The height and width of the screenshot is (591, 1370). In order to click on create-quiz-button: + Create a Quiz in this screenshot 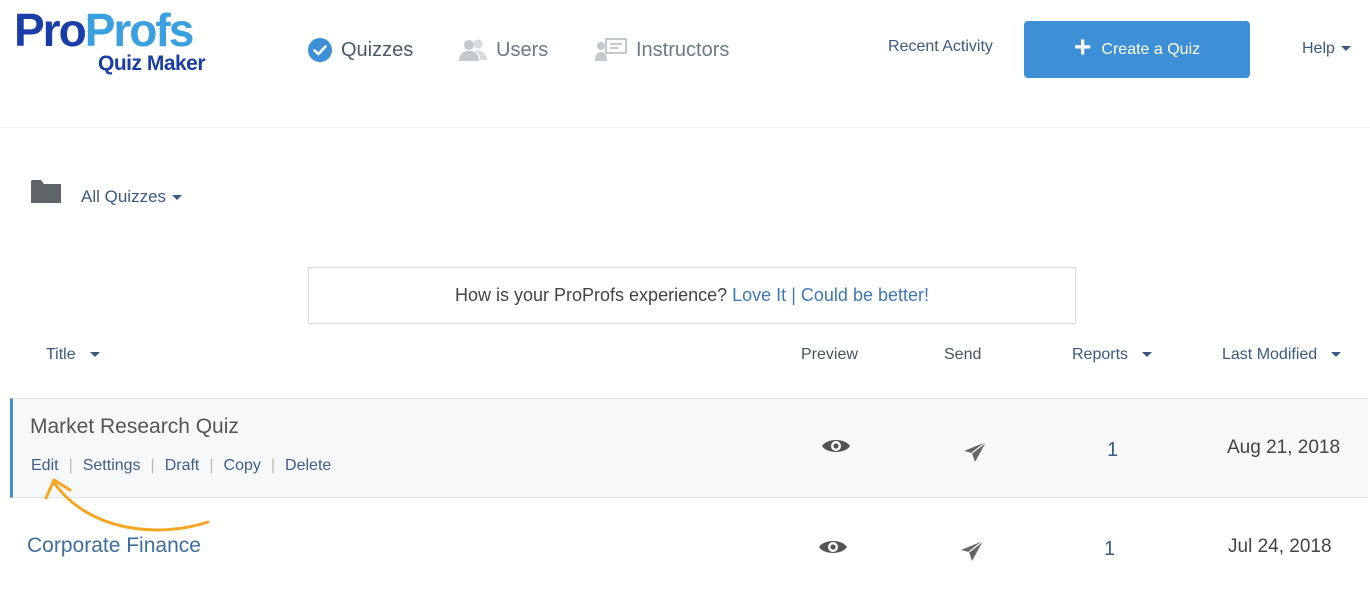, I will do `click(1137, 49)`.